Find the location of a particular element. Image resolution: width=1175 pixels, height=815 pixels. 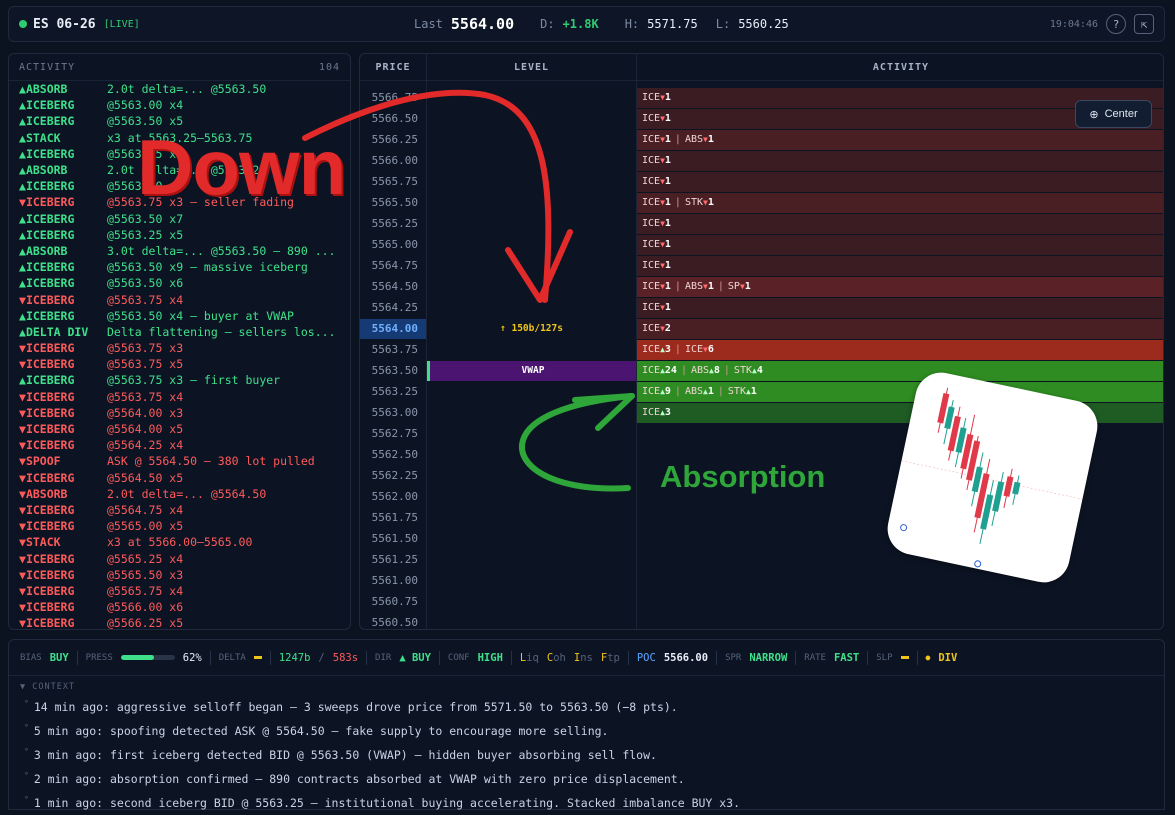

activity-row: ▲ICEBERG @5563.75 x3 — first buyer is located at coordinates (179, 380).